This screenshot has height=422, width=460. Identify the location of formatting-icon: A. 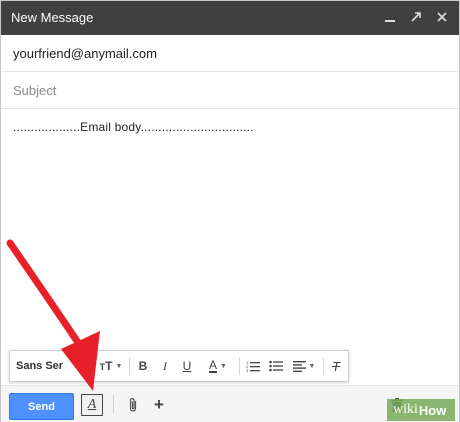
(92, 404).